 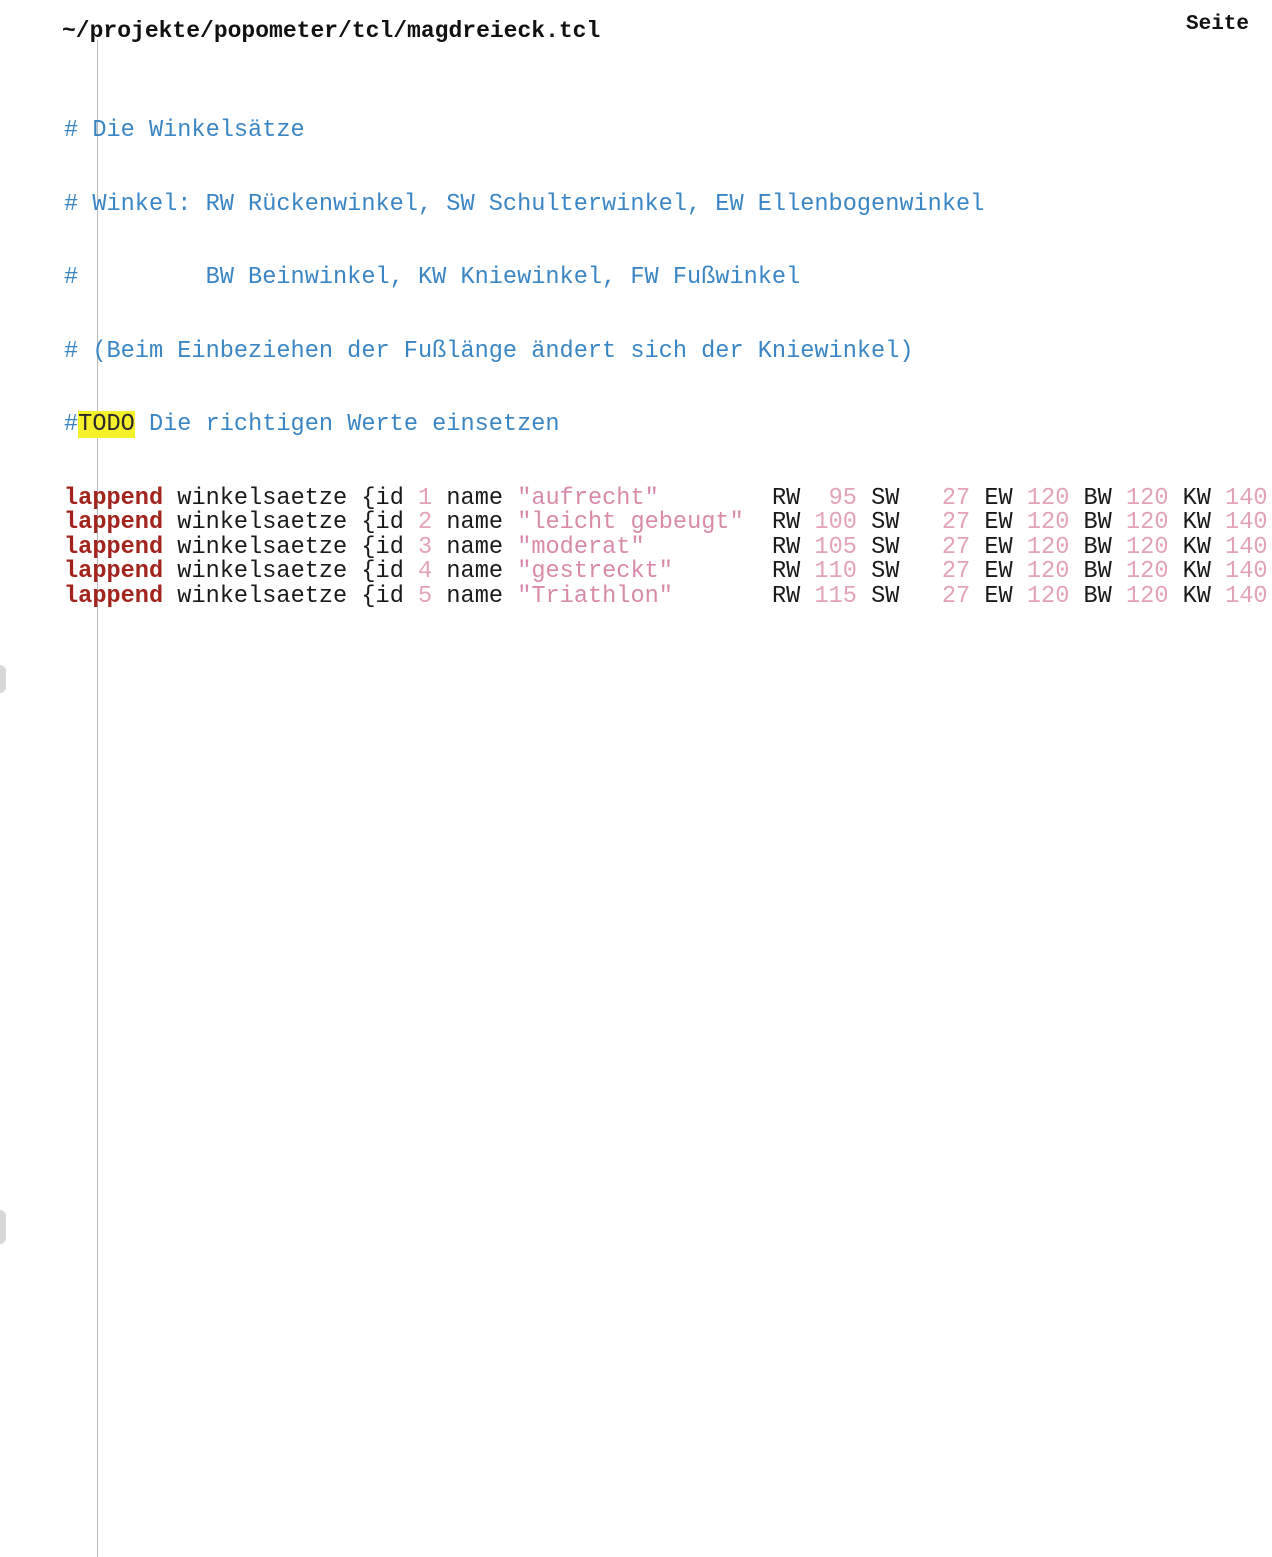 I want to click on row-name-string: "gestreckt", so click(x=595, y=571).